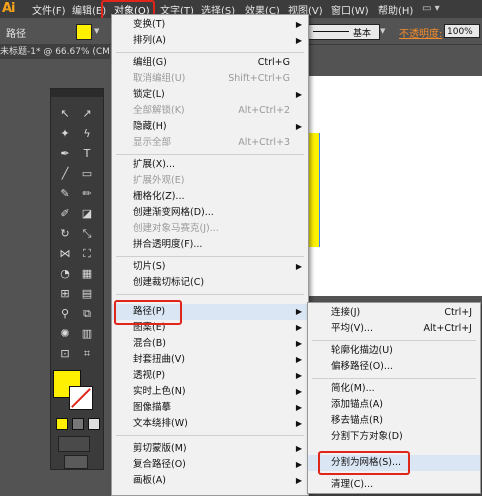 The width and height of the screenshot is (482, 496). What do you see at coordinates (65, 154) in the screenshot?
I see `pen-tool-icon: ✒` at bounding box center [65, 154].